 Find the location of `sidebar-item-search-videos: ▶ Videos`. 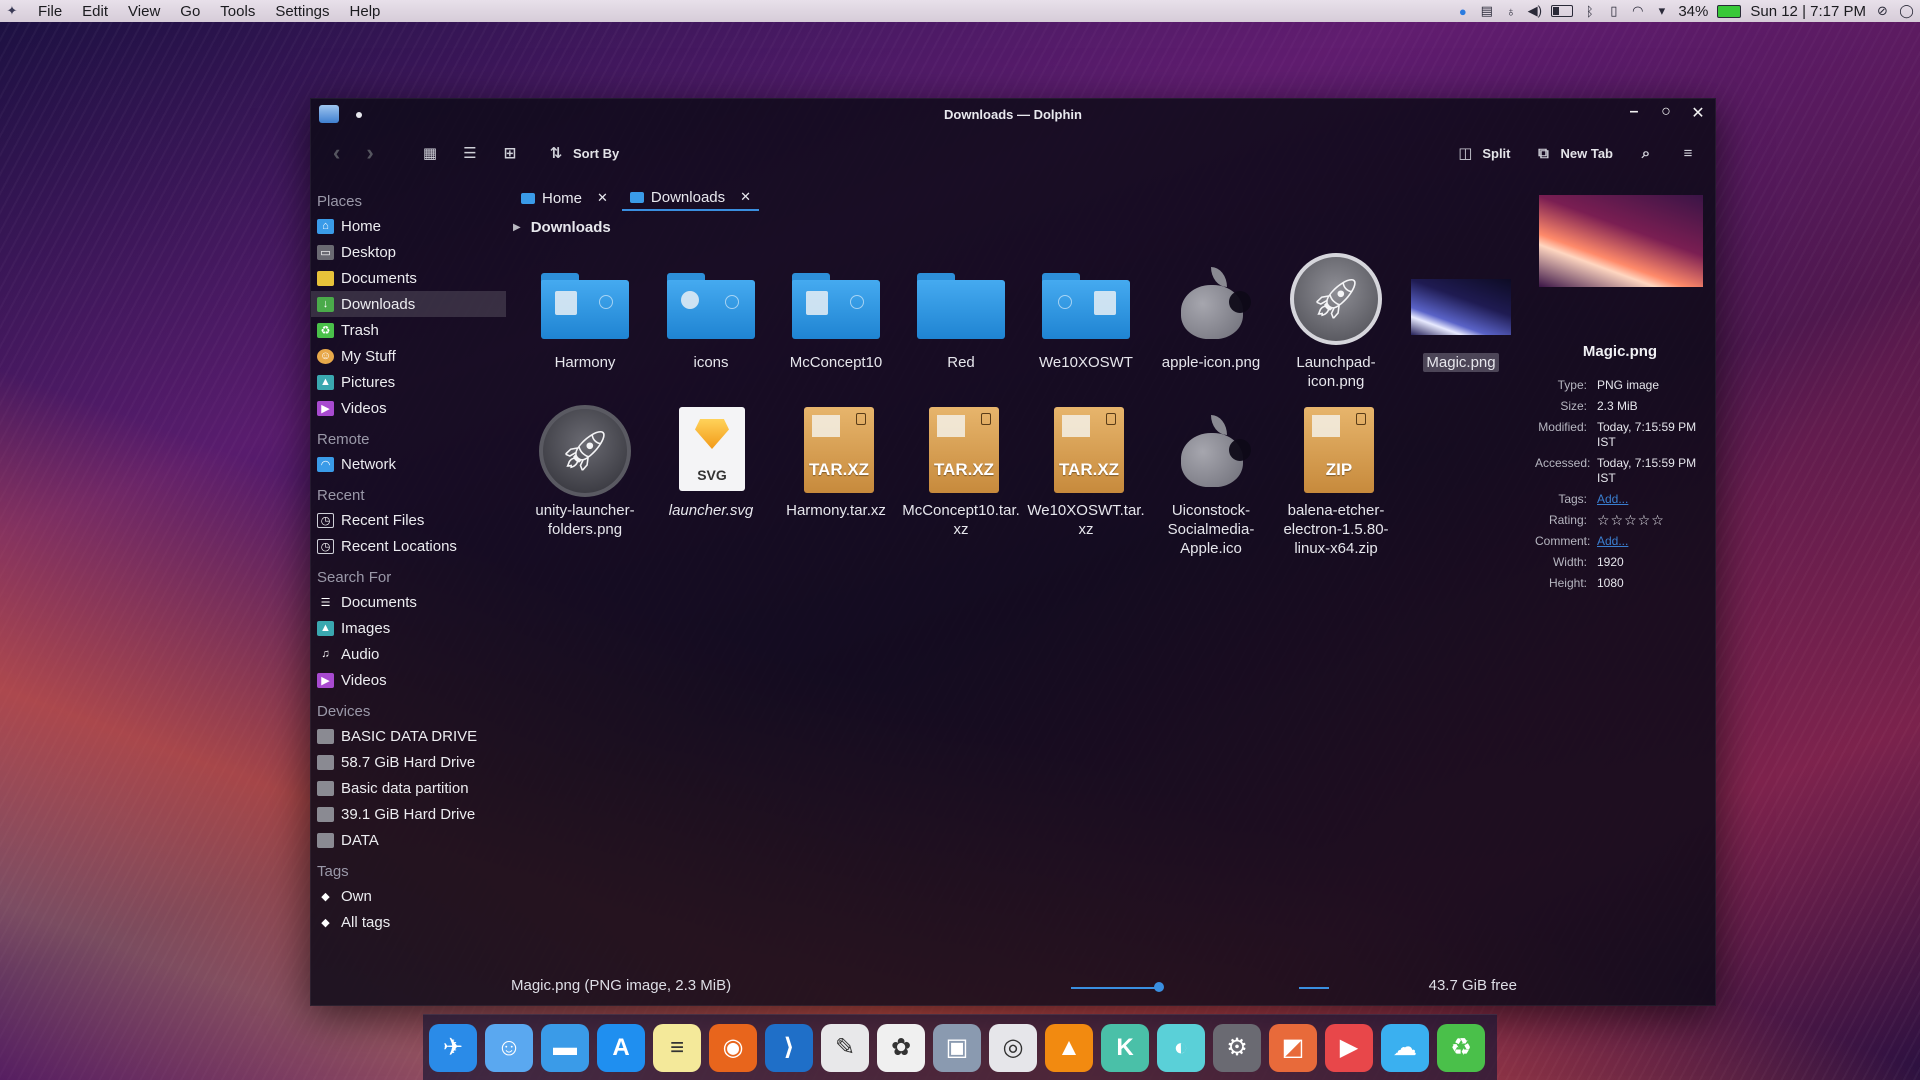

sidebar-item-search-videos: ▶ Videos is located at coordinates (408, 680).